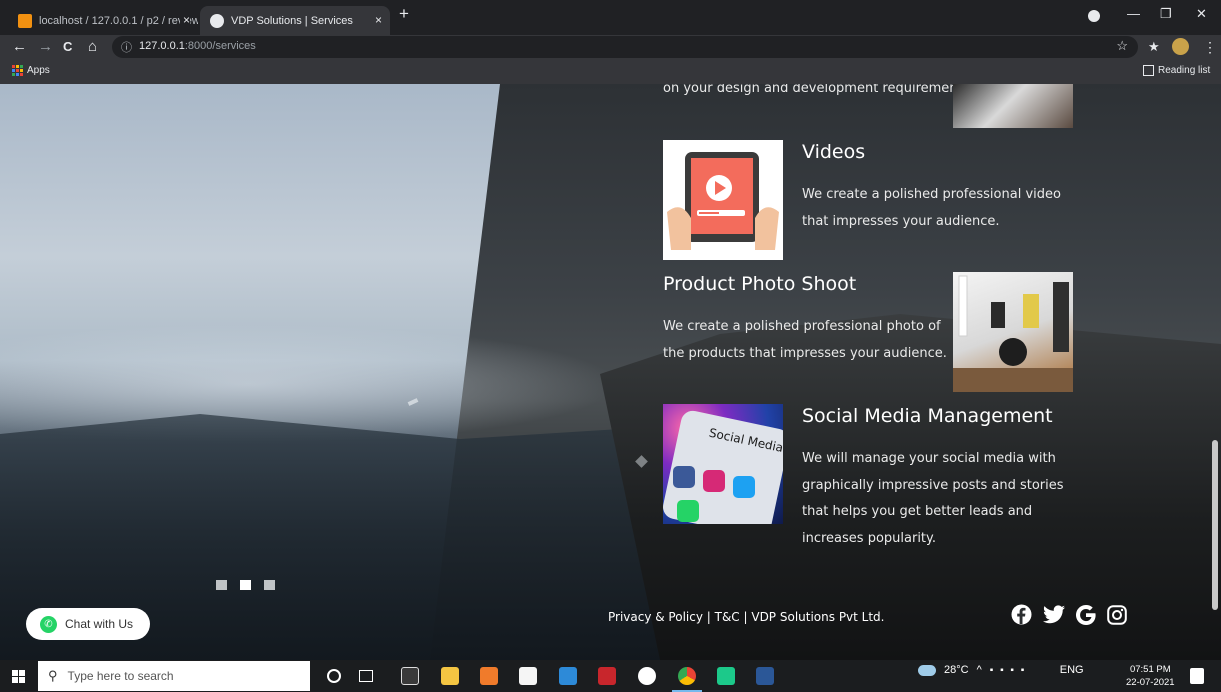  Describe the element at coordinates (834, 152) in the screenshot. I see `service-title: Videos` at that location.